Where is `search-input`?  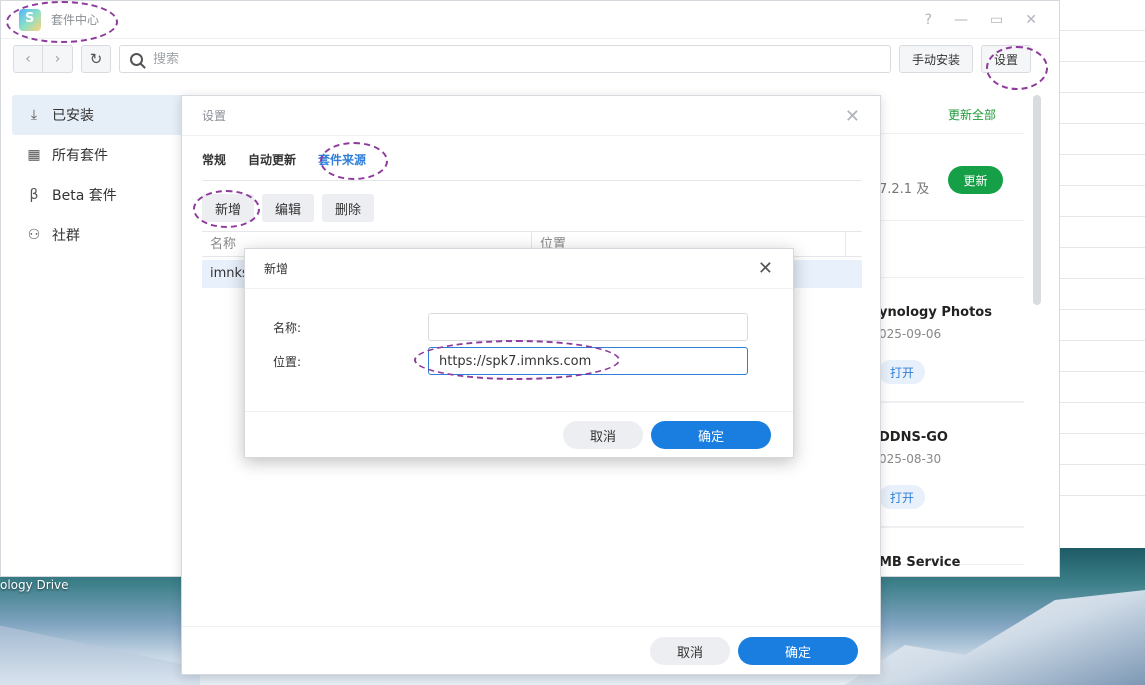
search-input is located at coordinates (503, 59).